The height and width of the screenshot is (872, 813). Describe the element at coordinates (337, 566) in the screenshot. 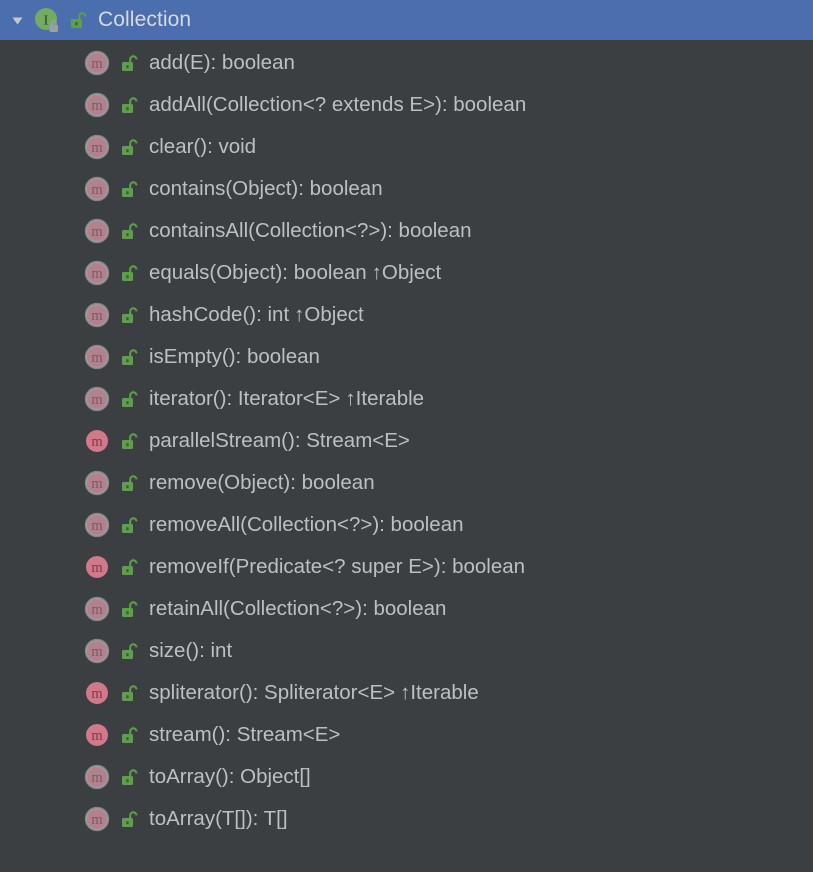

I see `member-signature: removeIf(Predicate<? super E>): boolean` at that location.